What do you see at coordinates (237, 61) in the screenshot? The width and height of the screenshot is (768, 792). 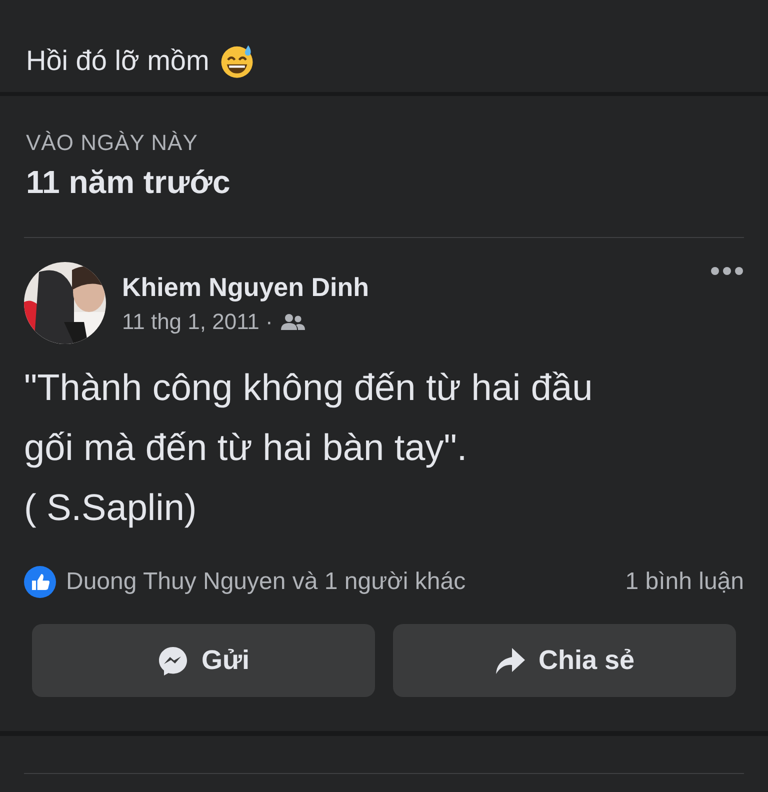 I see `sweat-smile-emoji-icon` at bounding box center [237, 61].